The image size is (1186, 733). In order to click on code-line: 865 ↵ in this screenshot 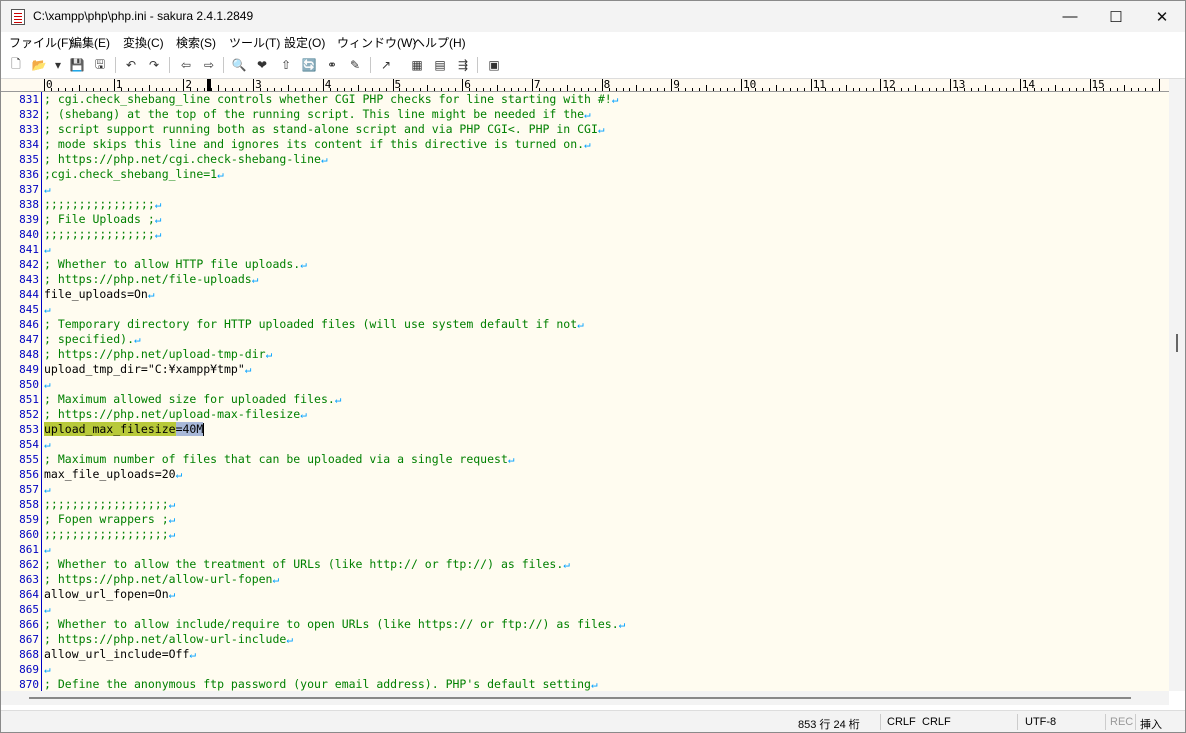, I will do `click(585, 609)`.